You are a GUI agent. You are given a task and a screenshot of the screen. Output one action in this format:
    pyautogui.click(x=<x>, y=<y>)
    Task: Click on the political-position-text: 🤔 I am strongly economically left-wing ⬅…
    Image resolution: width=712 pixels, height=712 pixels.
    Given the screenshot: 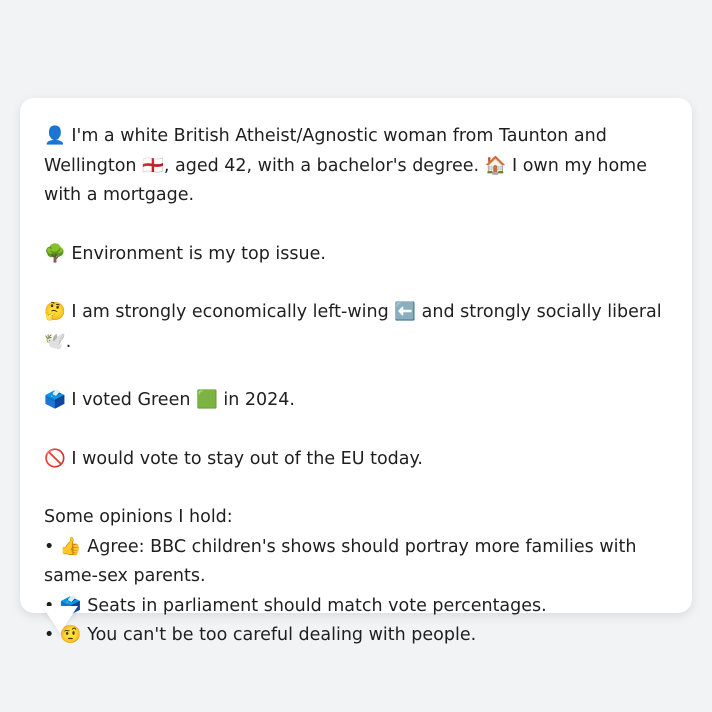 What is the action you would take?
    pyautogui.click(x=353, y=327)
    